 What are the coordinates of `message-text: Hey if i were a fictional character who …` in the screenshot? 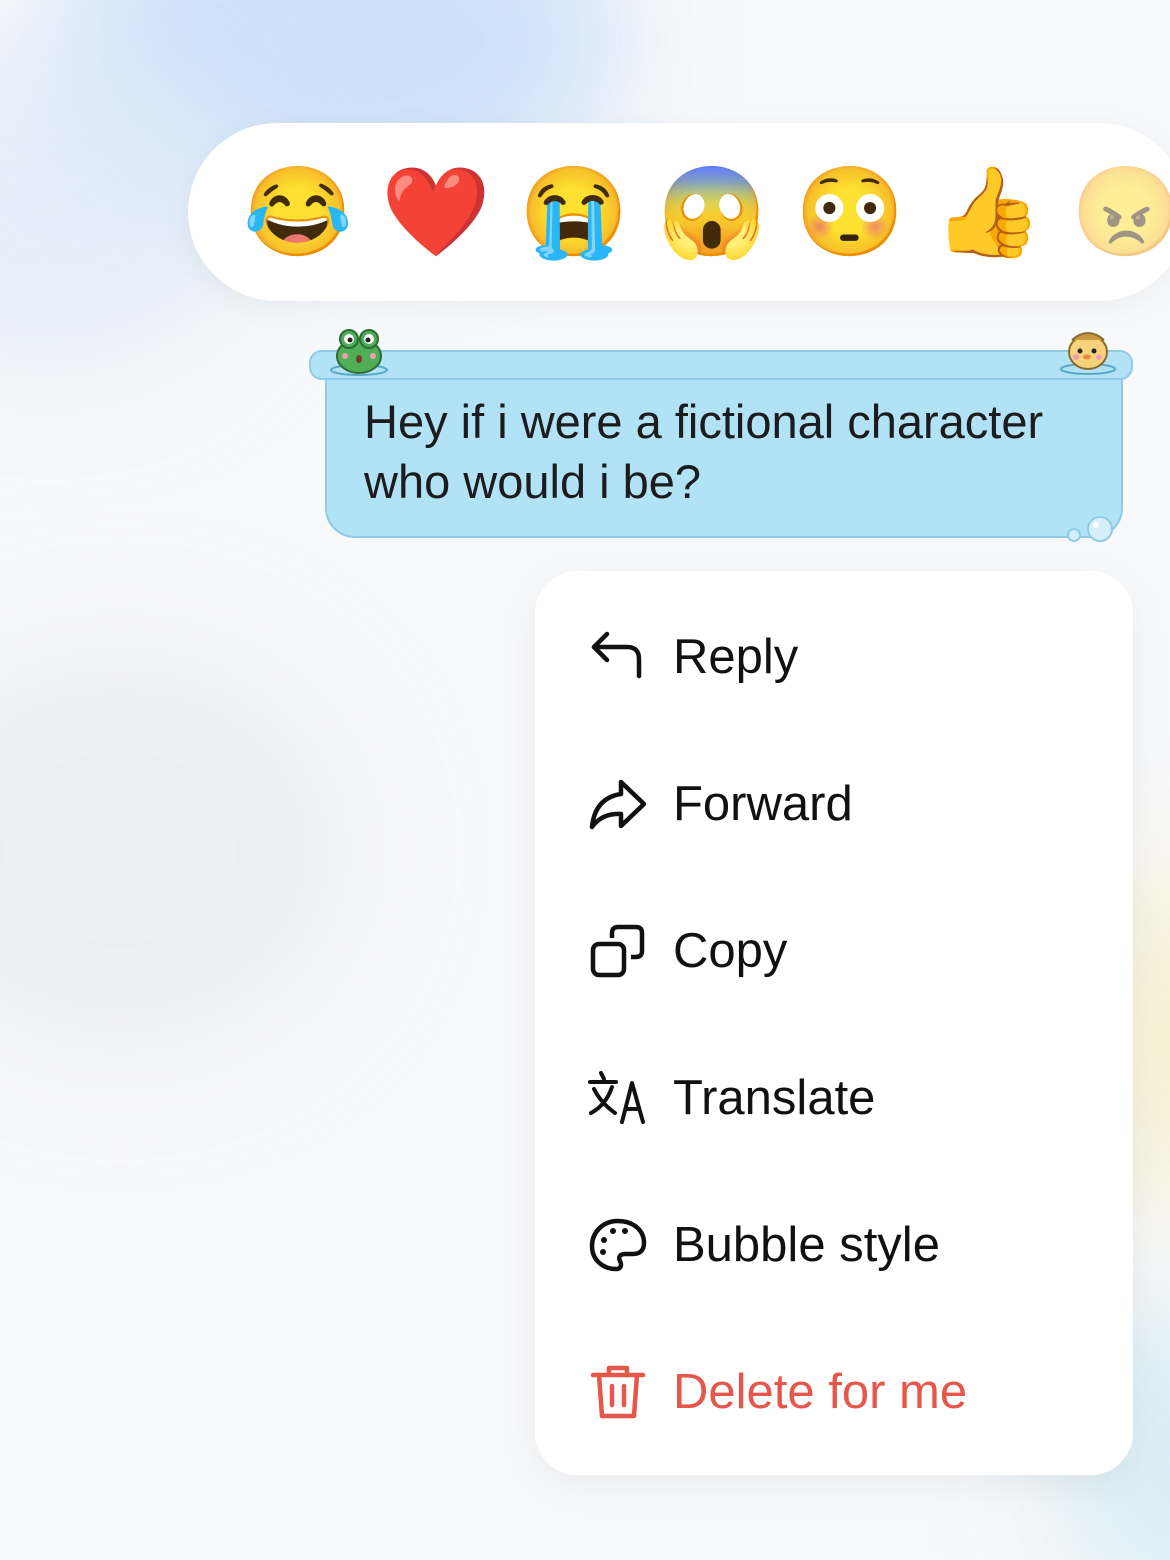 It's located at (704, 451).